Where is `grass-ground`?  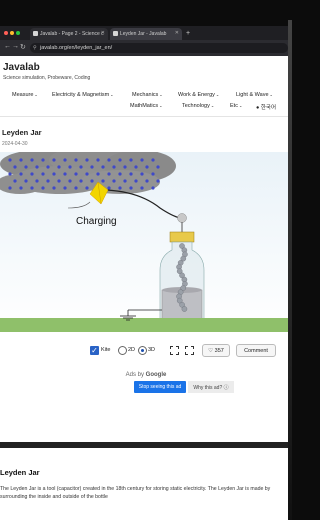
grass-ground is located at coordinates (146, 325).